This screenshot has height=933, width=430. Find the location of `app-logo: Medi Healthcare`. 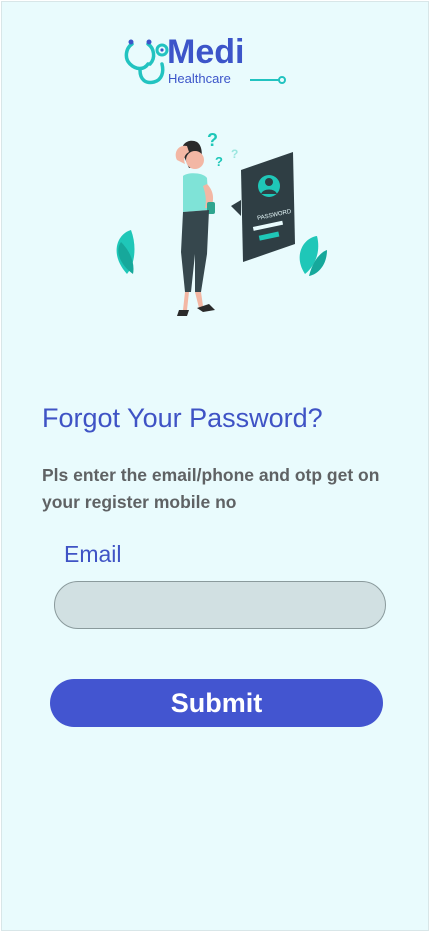

app-logo: Medi Healthcare is located at coordinates (207, 64).